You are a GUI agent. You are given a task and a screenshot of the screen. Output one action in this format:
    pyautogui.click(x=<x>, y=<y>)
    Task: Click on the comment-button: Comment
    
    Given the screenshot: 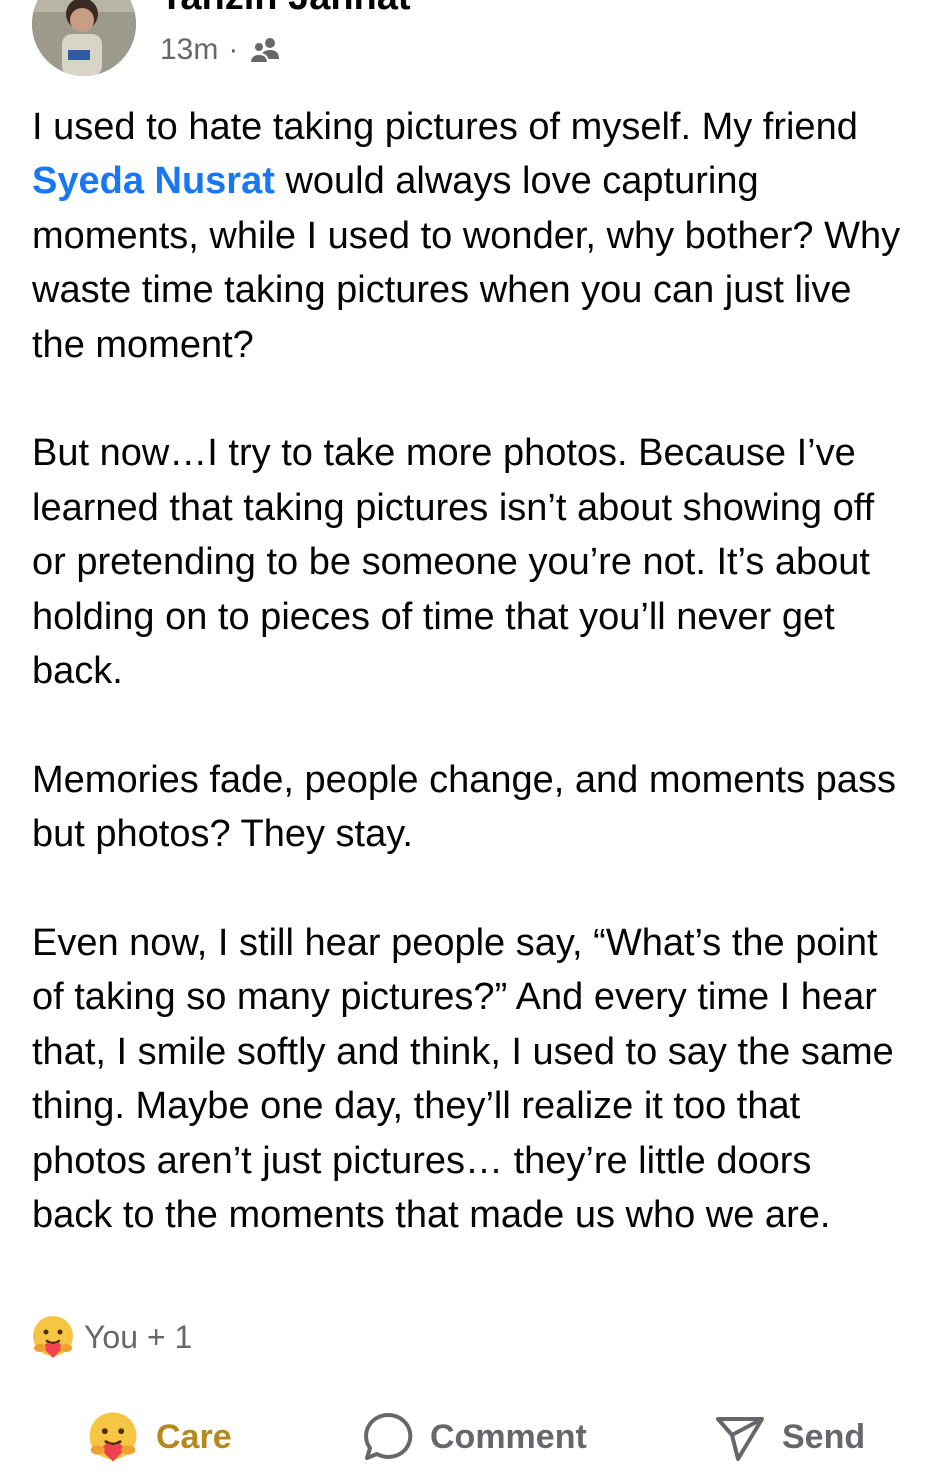 What is the action you would take?
    pyautogui.click(x=474, y=1437)
    